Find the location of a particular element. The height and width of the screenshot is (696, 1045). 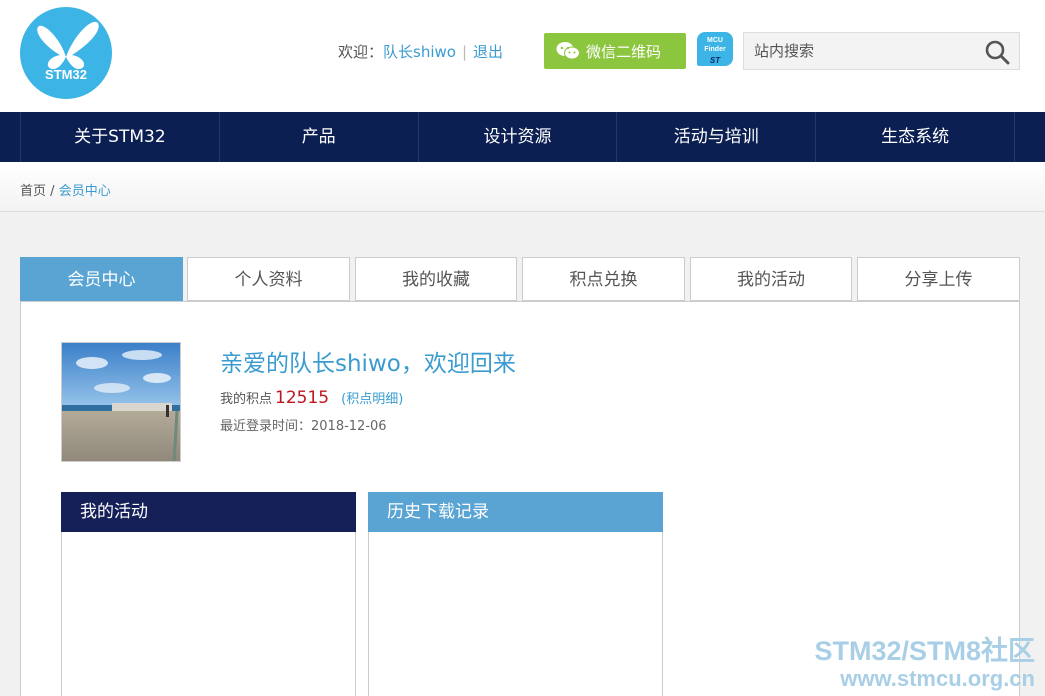

tab-member-center: 会员中心 is located at coordinates (101, 279).